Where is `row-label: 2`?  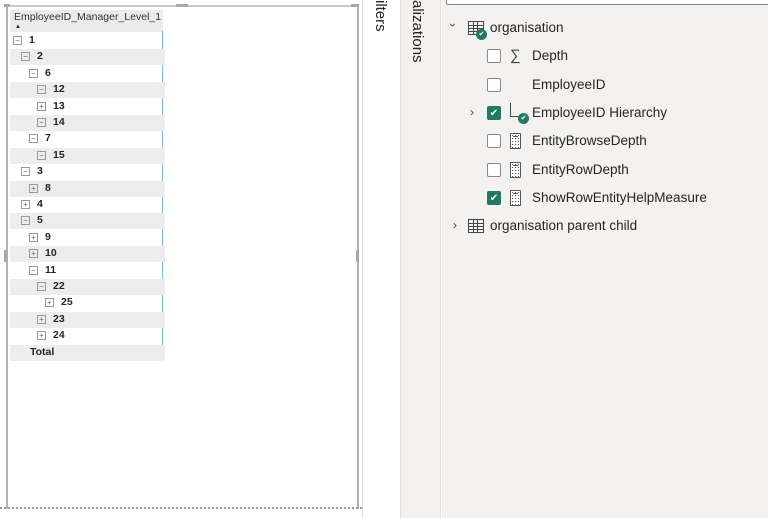 row-label: 2 is located at coordinates (40, 56).